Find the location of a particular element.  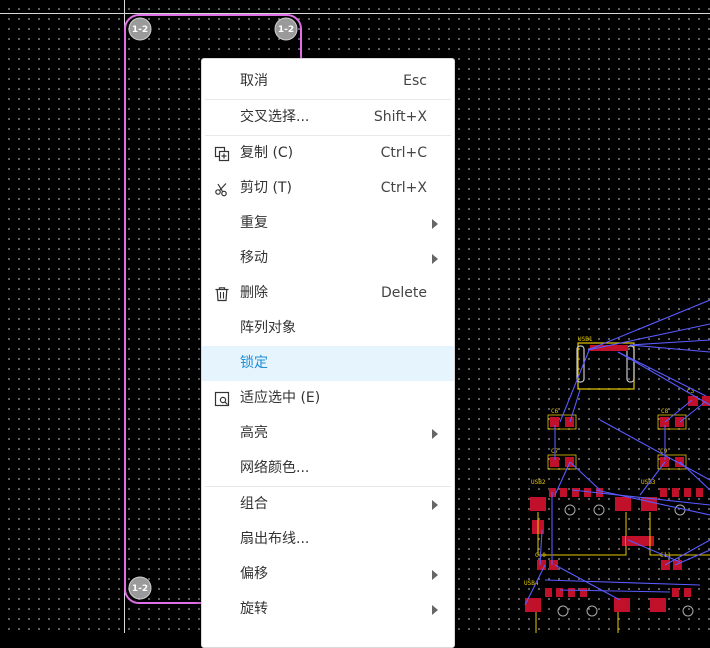

component-label: C8 is located at coordinates (665, 411).